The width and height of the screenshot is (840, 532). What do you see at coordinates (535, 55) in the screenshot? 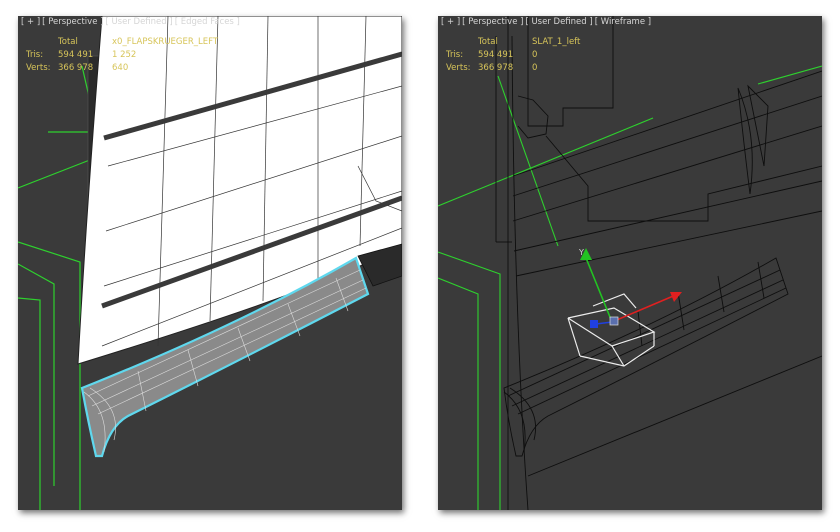
I see `stats-tris-object: 0` at bounding box center [535, 55].